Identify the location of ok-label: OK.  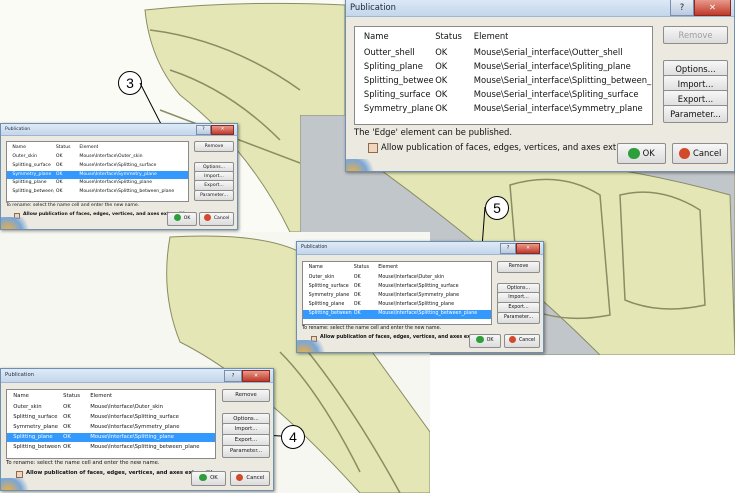
(187, 218).